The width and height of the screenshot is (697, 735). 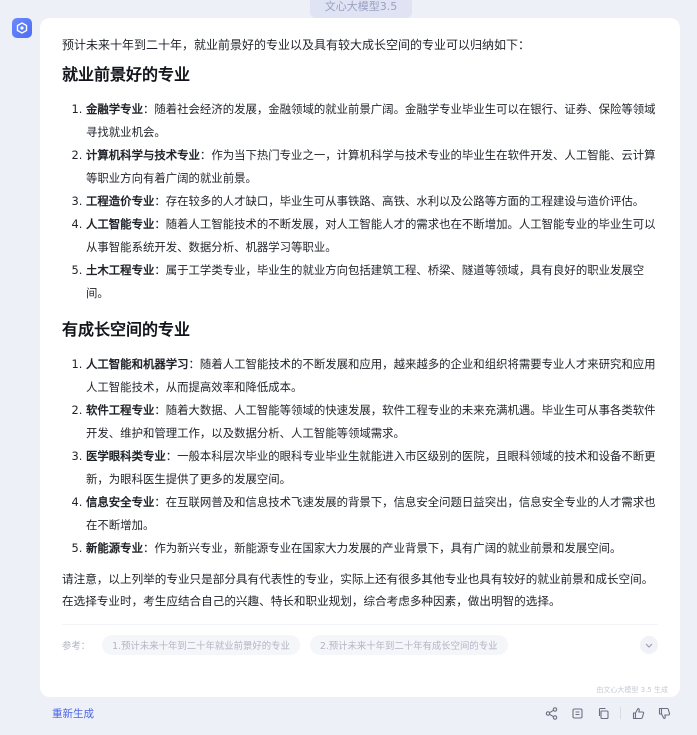 I want to click on chevron-down-icon, so click(x=649, y=645).